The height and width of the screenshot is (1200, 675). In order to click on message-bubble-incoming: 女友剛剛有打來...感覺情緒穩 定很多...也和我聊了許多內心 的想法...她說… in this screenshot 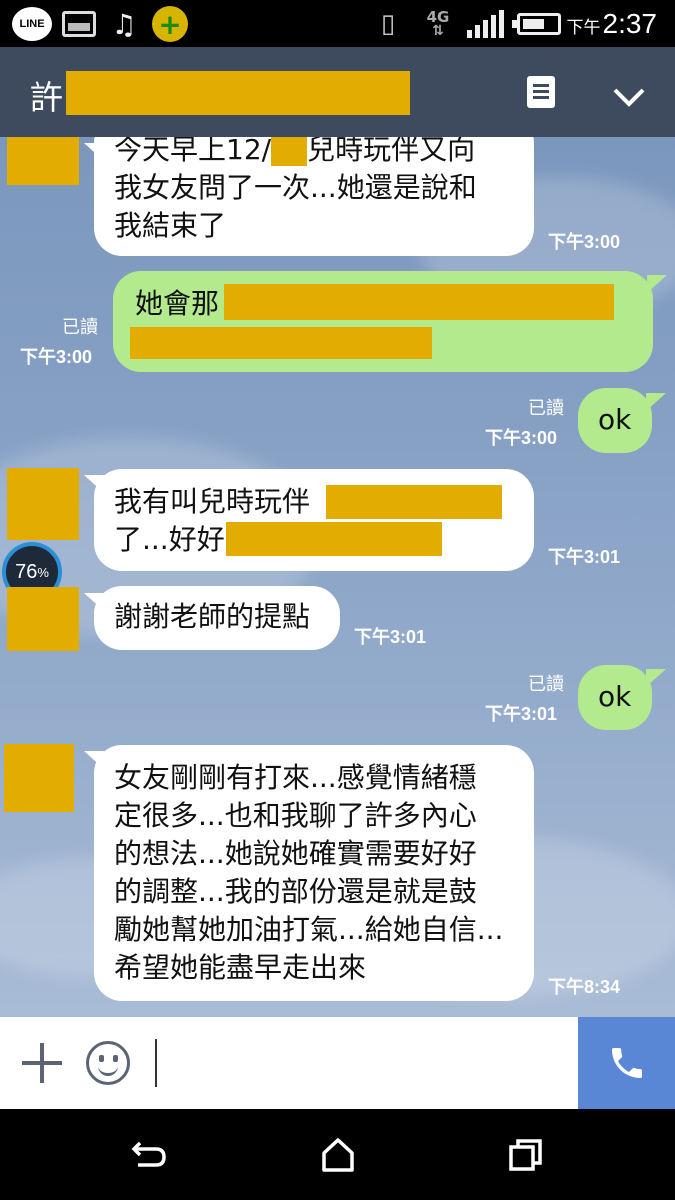, I will do `click(314, 873)`.